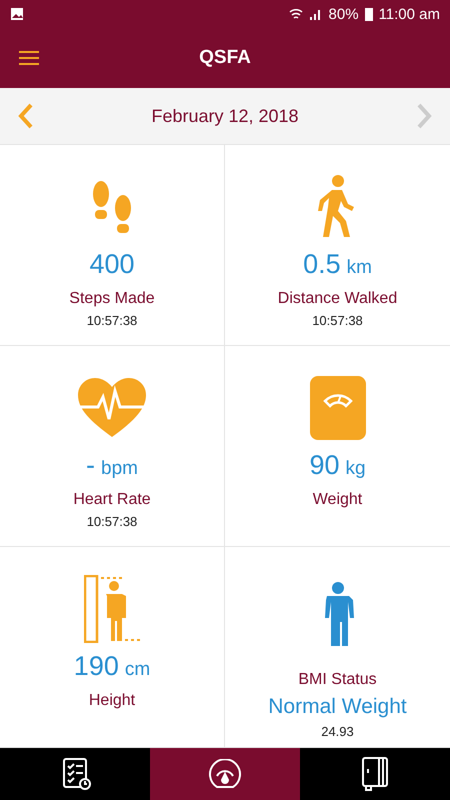 The image size is (450, 800). Describe the element at coordinates (26, 116) in the screenshot. I see `chevron-left-icon` at that location.